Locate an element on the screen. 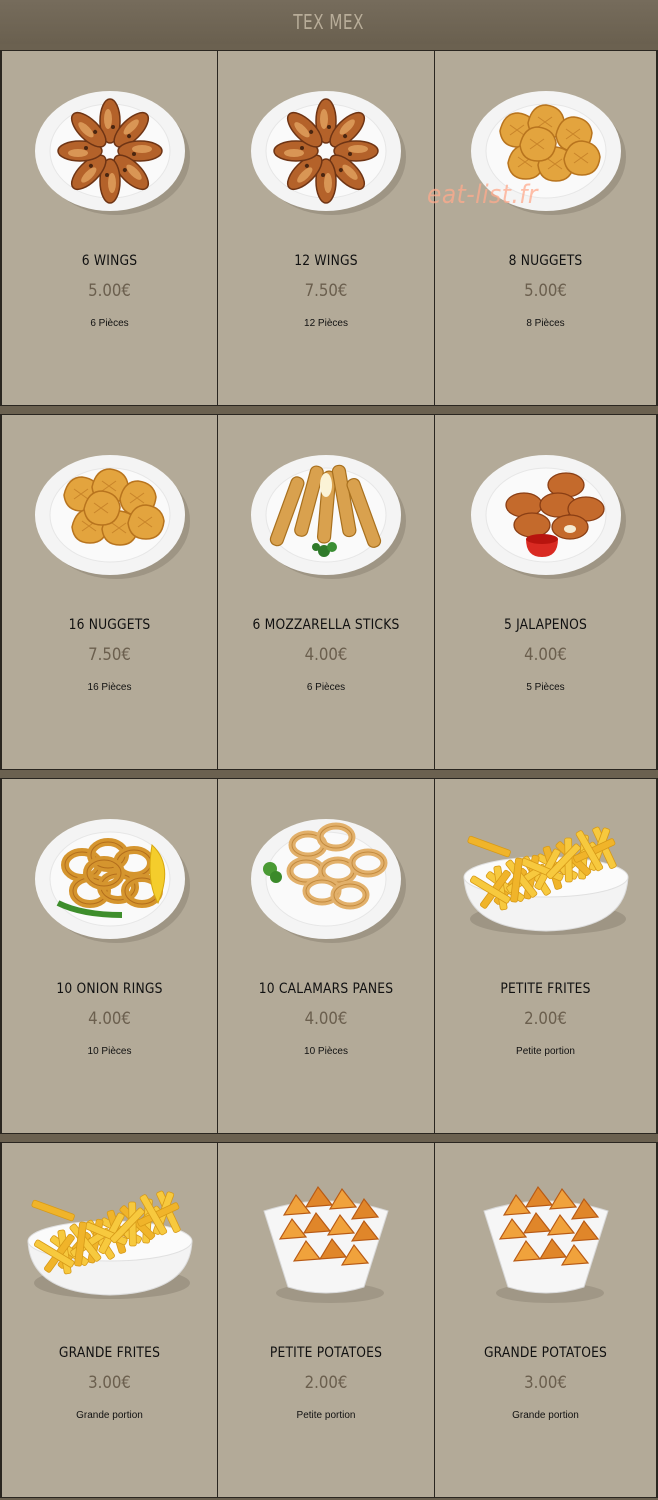  item-name: PETITE FRITES is located at coordinates (545, 989).